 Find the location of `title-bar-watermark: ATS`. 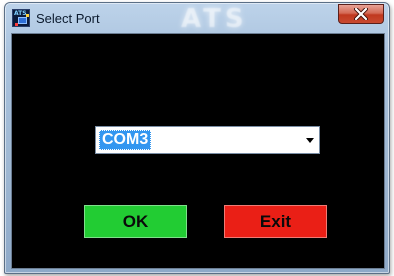

title-bar-watermark: ATS is located at coordinates (214, 19).